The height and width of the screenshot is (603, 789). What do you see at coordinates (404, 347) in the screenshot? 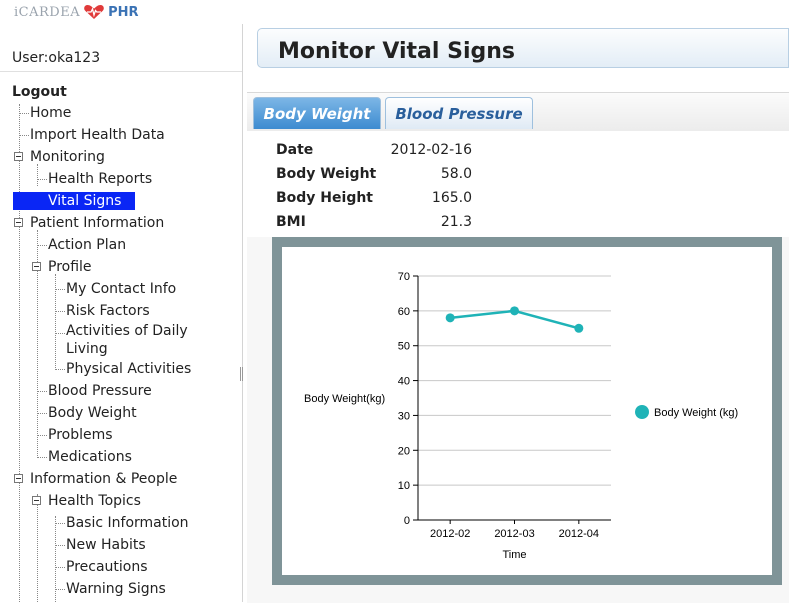
I see `y-tick-label: 50` at bounding box center [404, 347].